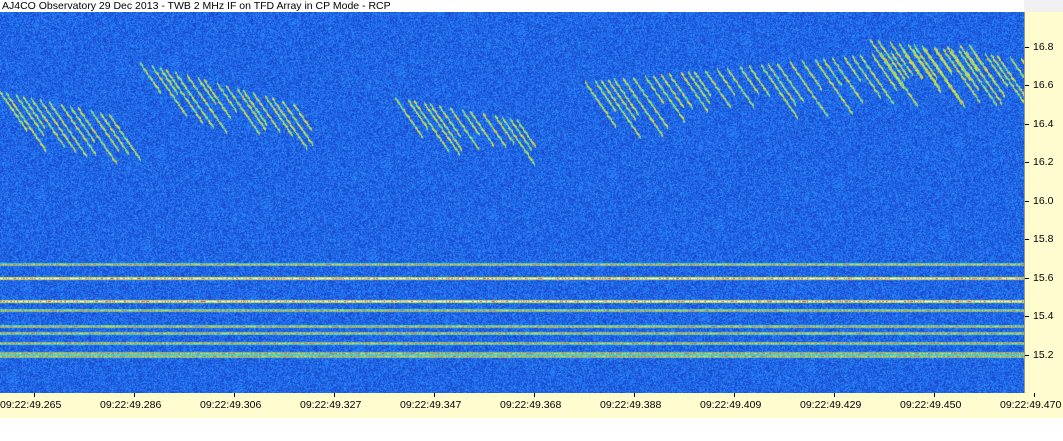 This screenshot has width=1063, height=441. Describe the element at coordinates (131, 405) in the screenshot. I see `x-tick-label: 09:22:49.286` at that location.